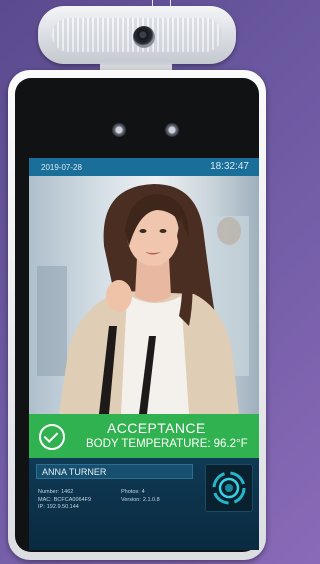 This screenshot has height=564, width=320. Describe the element at coordinates (229, 166) in the screenshot. I see `clock-text: 18:32:47` at that location.